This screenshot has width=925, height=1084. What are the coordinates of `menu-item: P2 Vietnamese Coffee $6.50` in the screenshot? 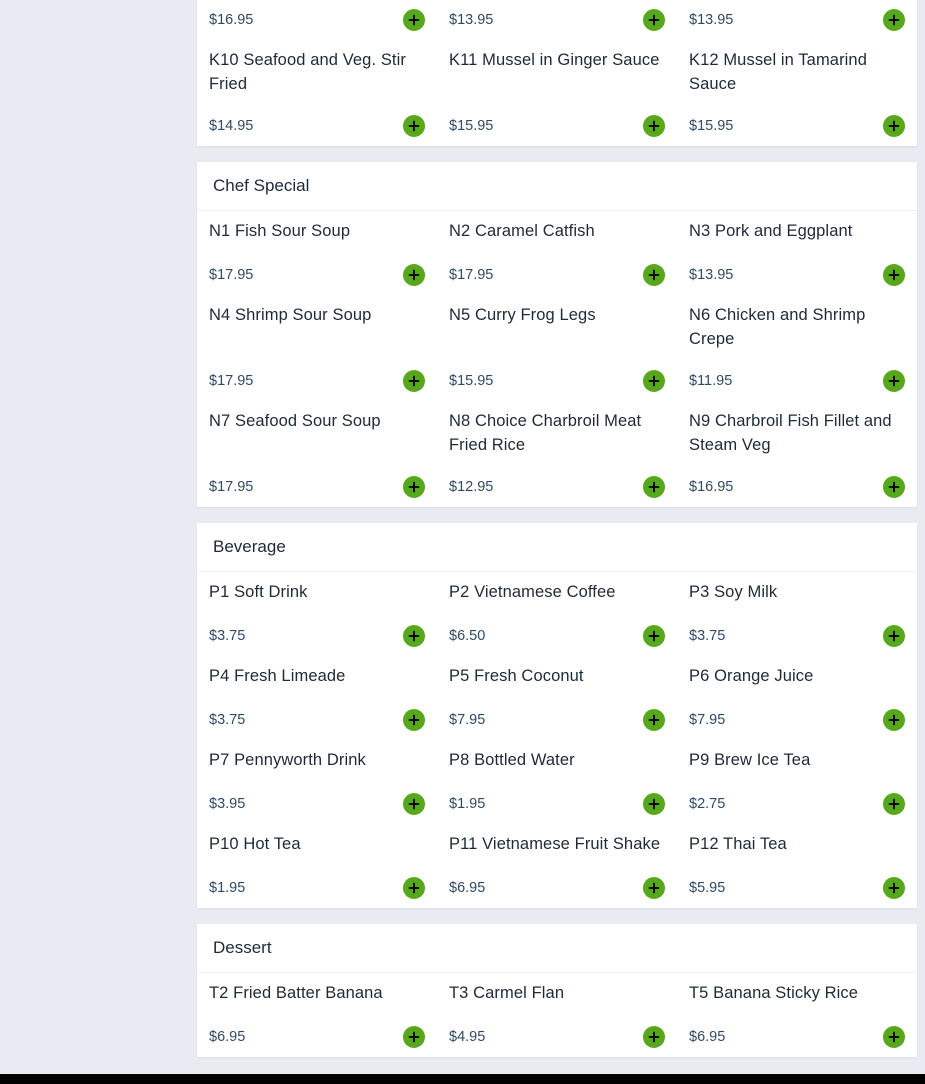 It's located at (557, 614).